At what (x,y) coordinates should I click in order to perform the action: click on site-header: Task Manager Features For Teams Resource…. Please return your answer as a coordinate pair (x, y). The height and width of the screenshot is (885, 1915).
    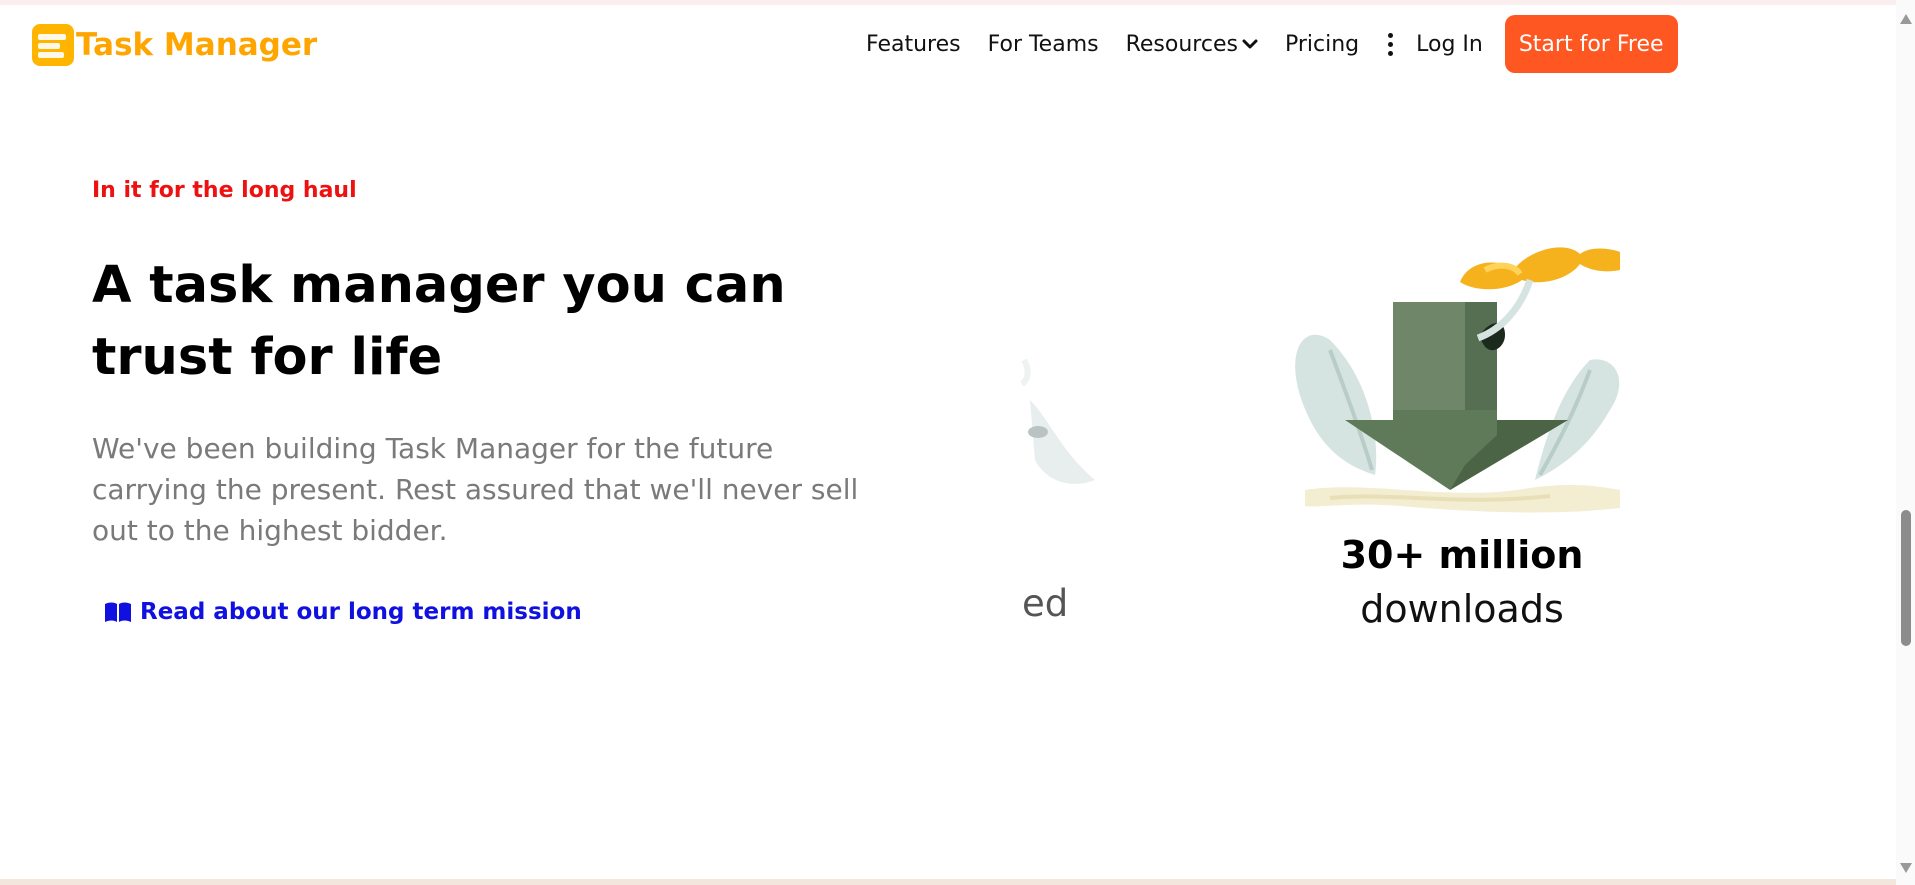
    Looking at the image, I should click on (948, 45).